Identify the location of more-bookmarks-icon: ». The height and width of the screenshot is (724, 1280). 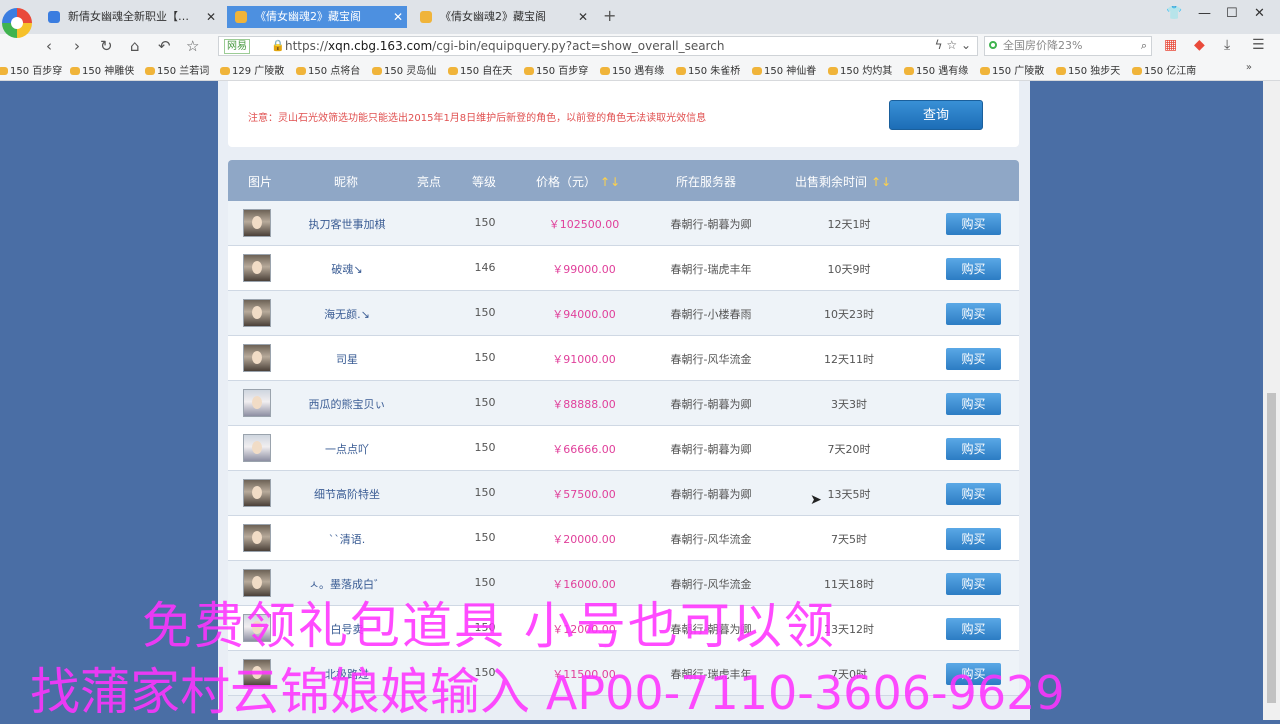
(1249, 67).